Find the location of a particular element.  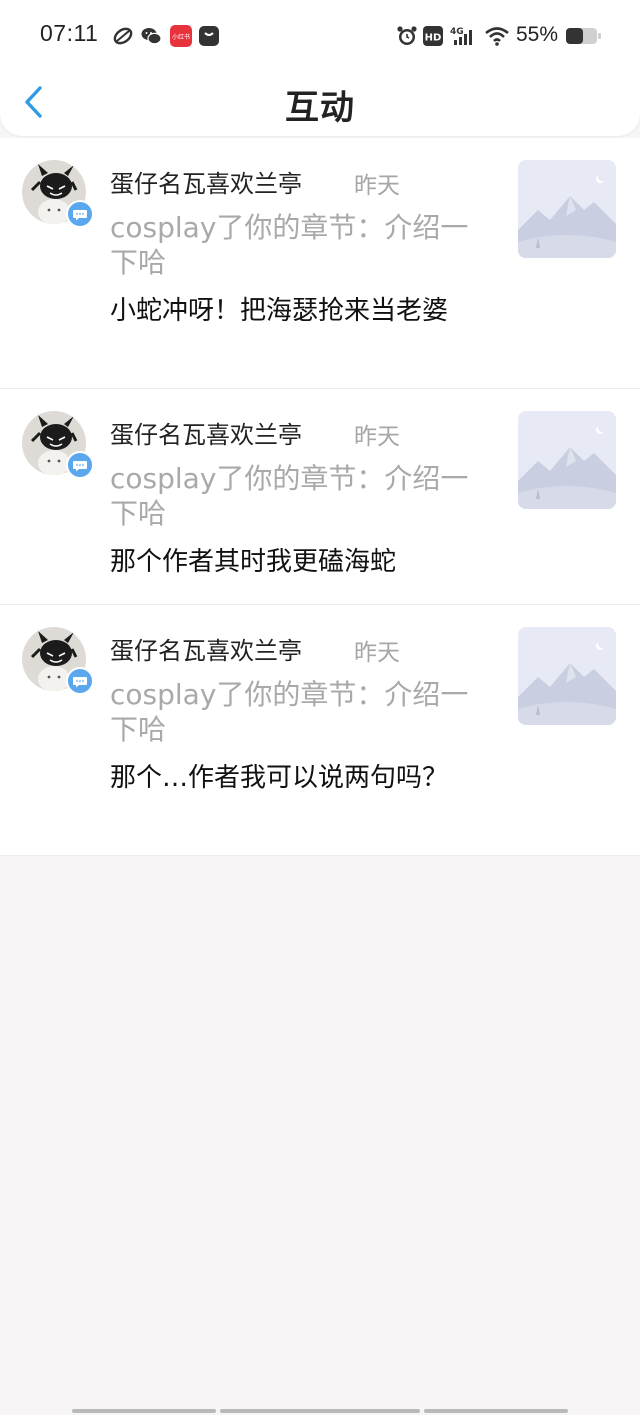

status-time: 07:11 is located at coordinates (69, 33).